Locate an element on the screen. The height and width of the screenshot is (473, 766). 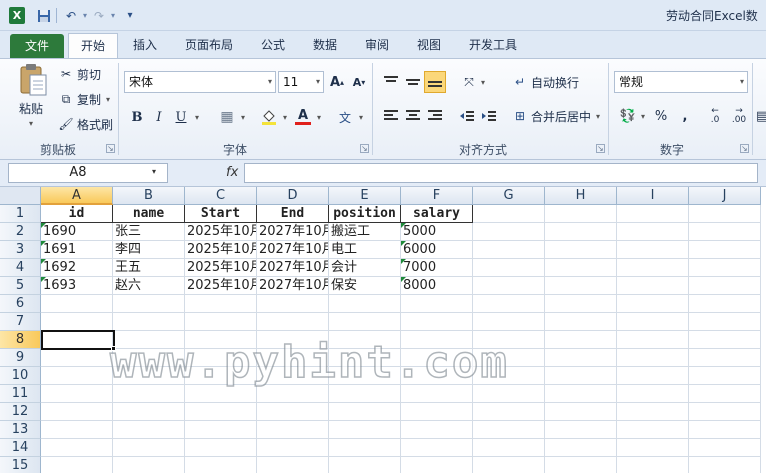
cell-c10 is located at coordinates (221, 376).